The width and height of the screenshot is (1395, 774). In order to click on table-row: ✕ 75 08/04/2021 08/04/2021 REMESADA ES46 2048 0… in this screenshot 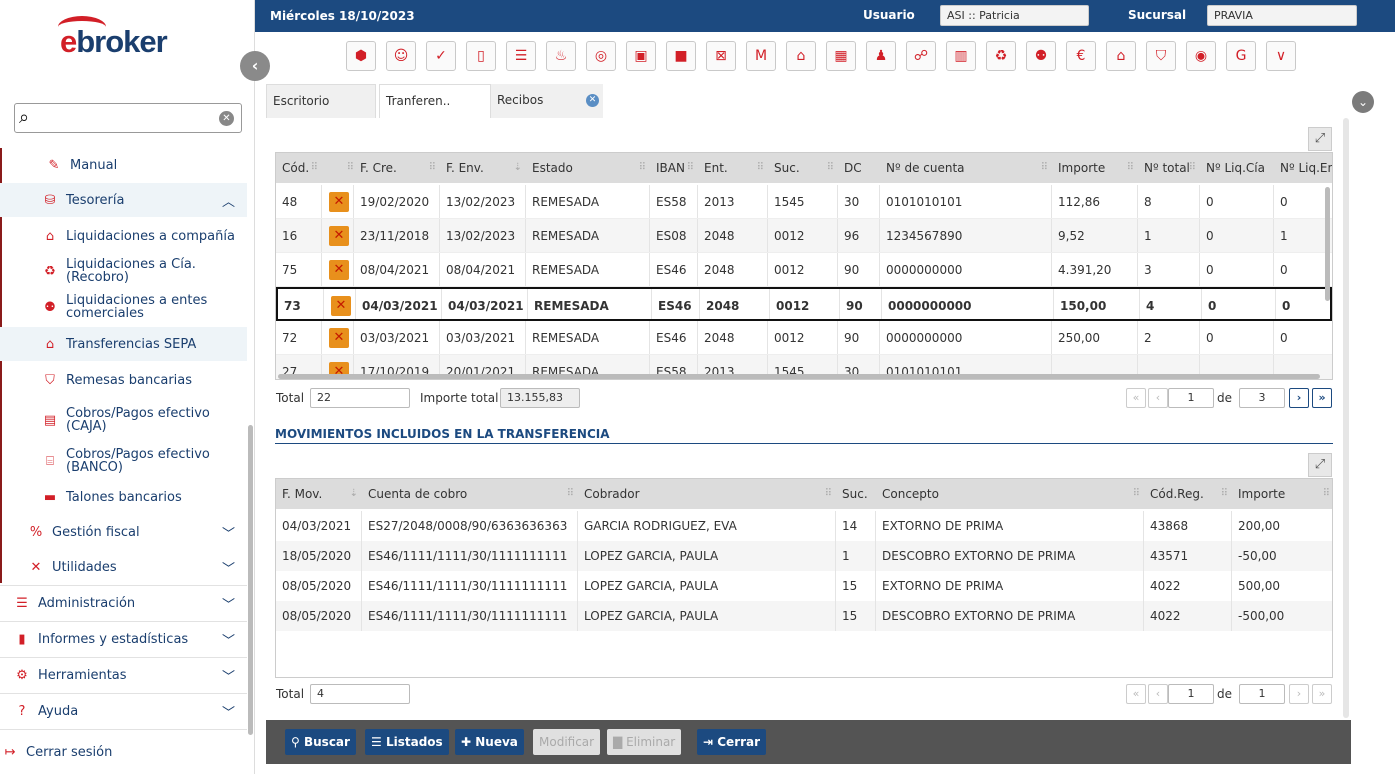, I will do `click(804, 270)`.